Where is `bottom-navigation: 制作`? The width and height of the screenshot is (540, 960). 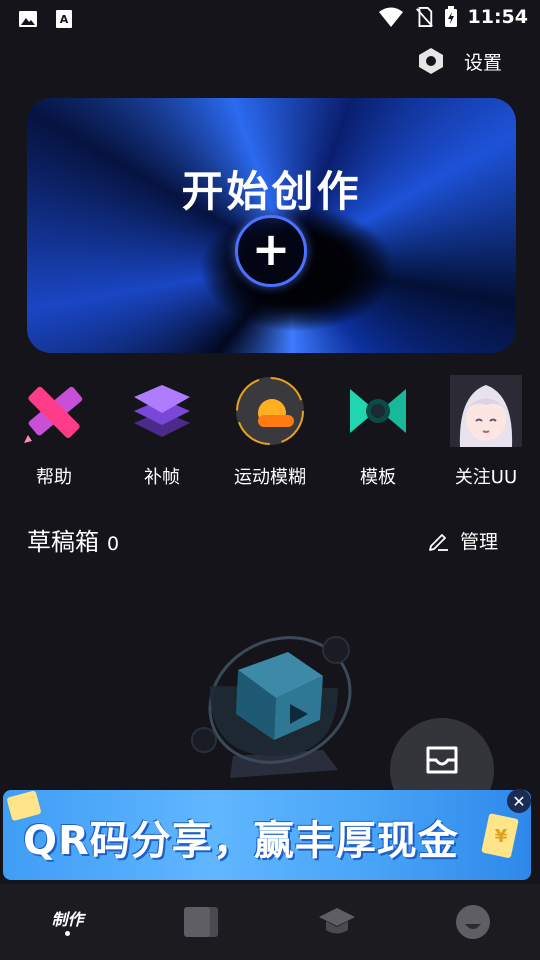
bottom-navigation: 制作 is located at coordinates (270, 922).